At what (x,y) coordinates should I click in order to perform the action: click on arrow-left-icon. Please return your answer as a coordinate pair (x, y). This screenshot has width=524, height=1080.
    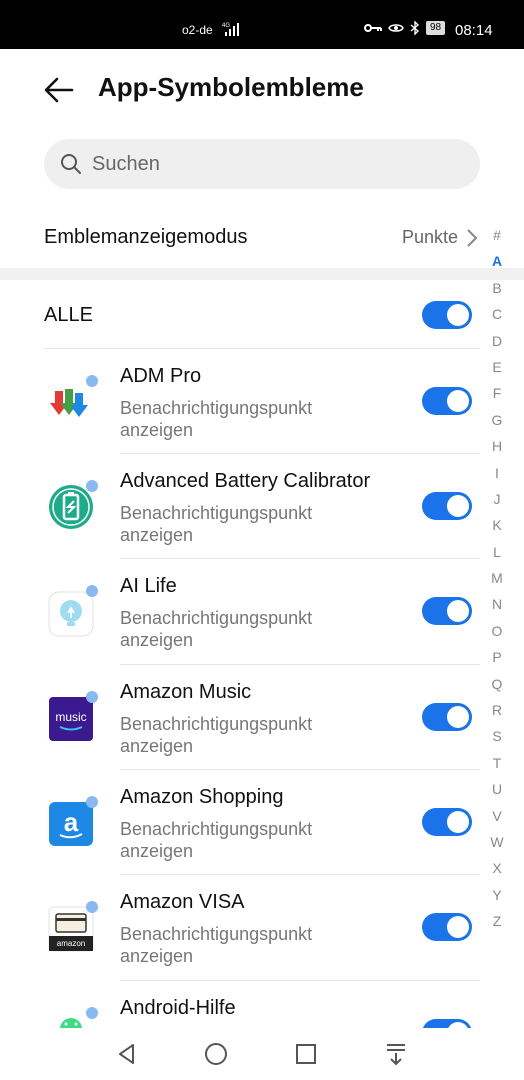
    Looking at the image, I should click on (59, 90).